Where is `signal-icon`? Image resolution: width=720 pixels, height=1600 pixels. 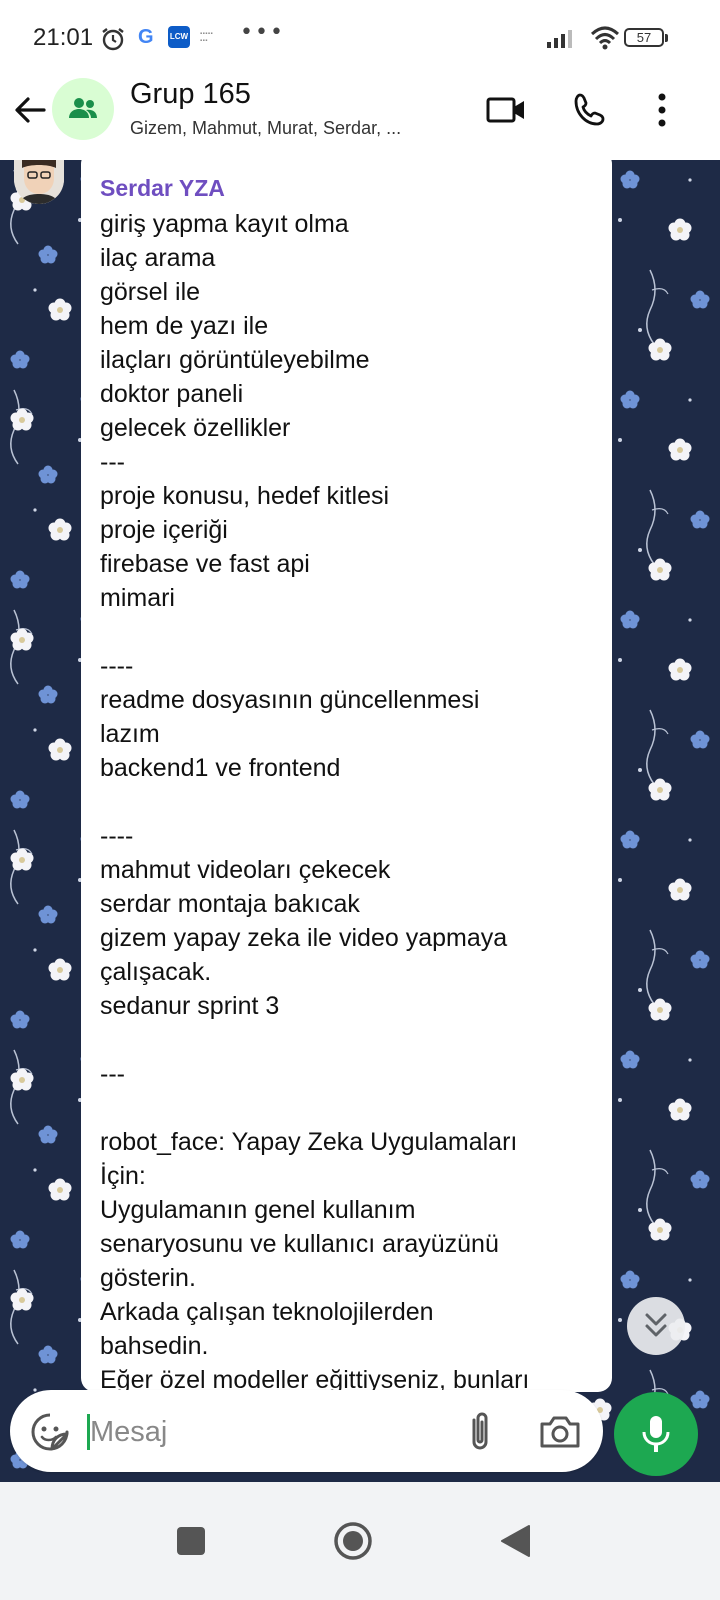
signal-icon is located at coordinates (562, 40).